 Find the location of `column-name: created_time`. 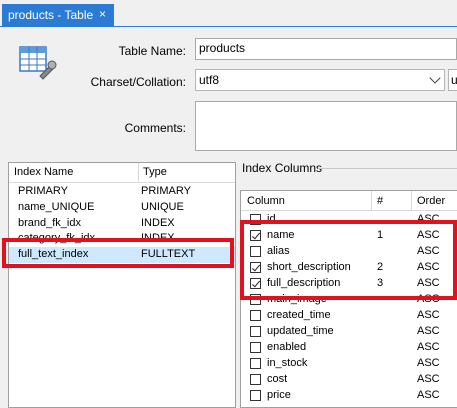

column-name: created_time is located at coordinates (299, 315).